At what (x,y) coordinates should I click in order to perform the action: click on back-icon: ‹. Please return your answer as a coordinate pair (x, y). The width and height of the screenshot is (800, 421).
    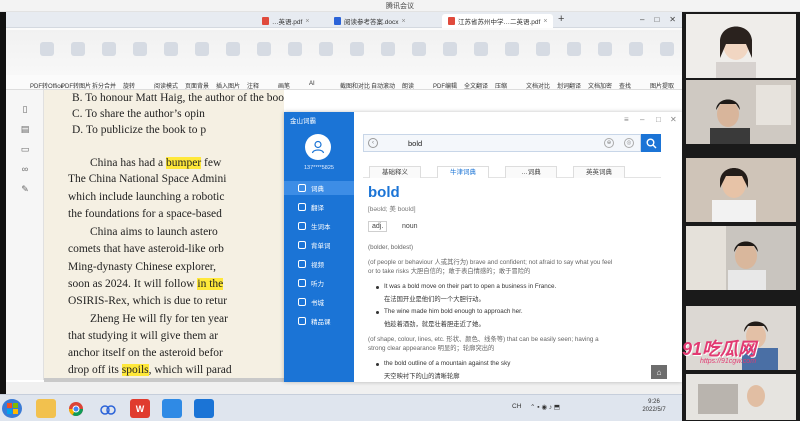
    Looking at the image, I should click on (373, 143).